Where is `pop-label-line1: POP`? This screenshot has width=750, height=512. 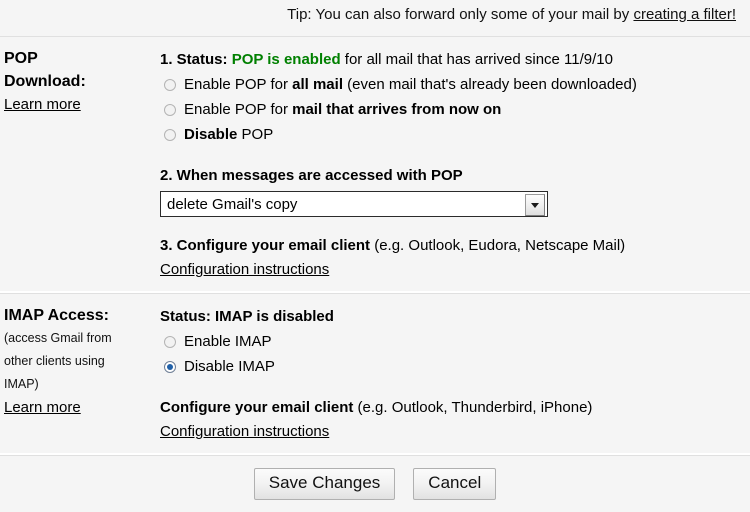
pop-label-line1: POP is located at coordinates (21, 58).